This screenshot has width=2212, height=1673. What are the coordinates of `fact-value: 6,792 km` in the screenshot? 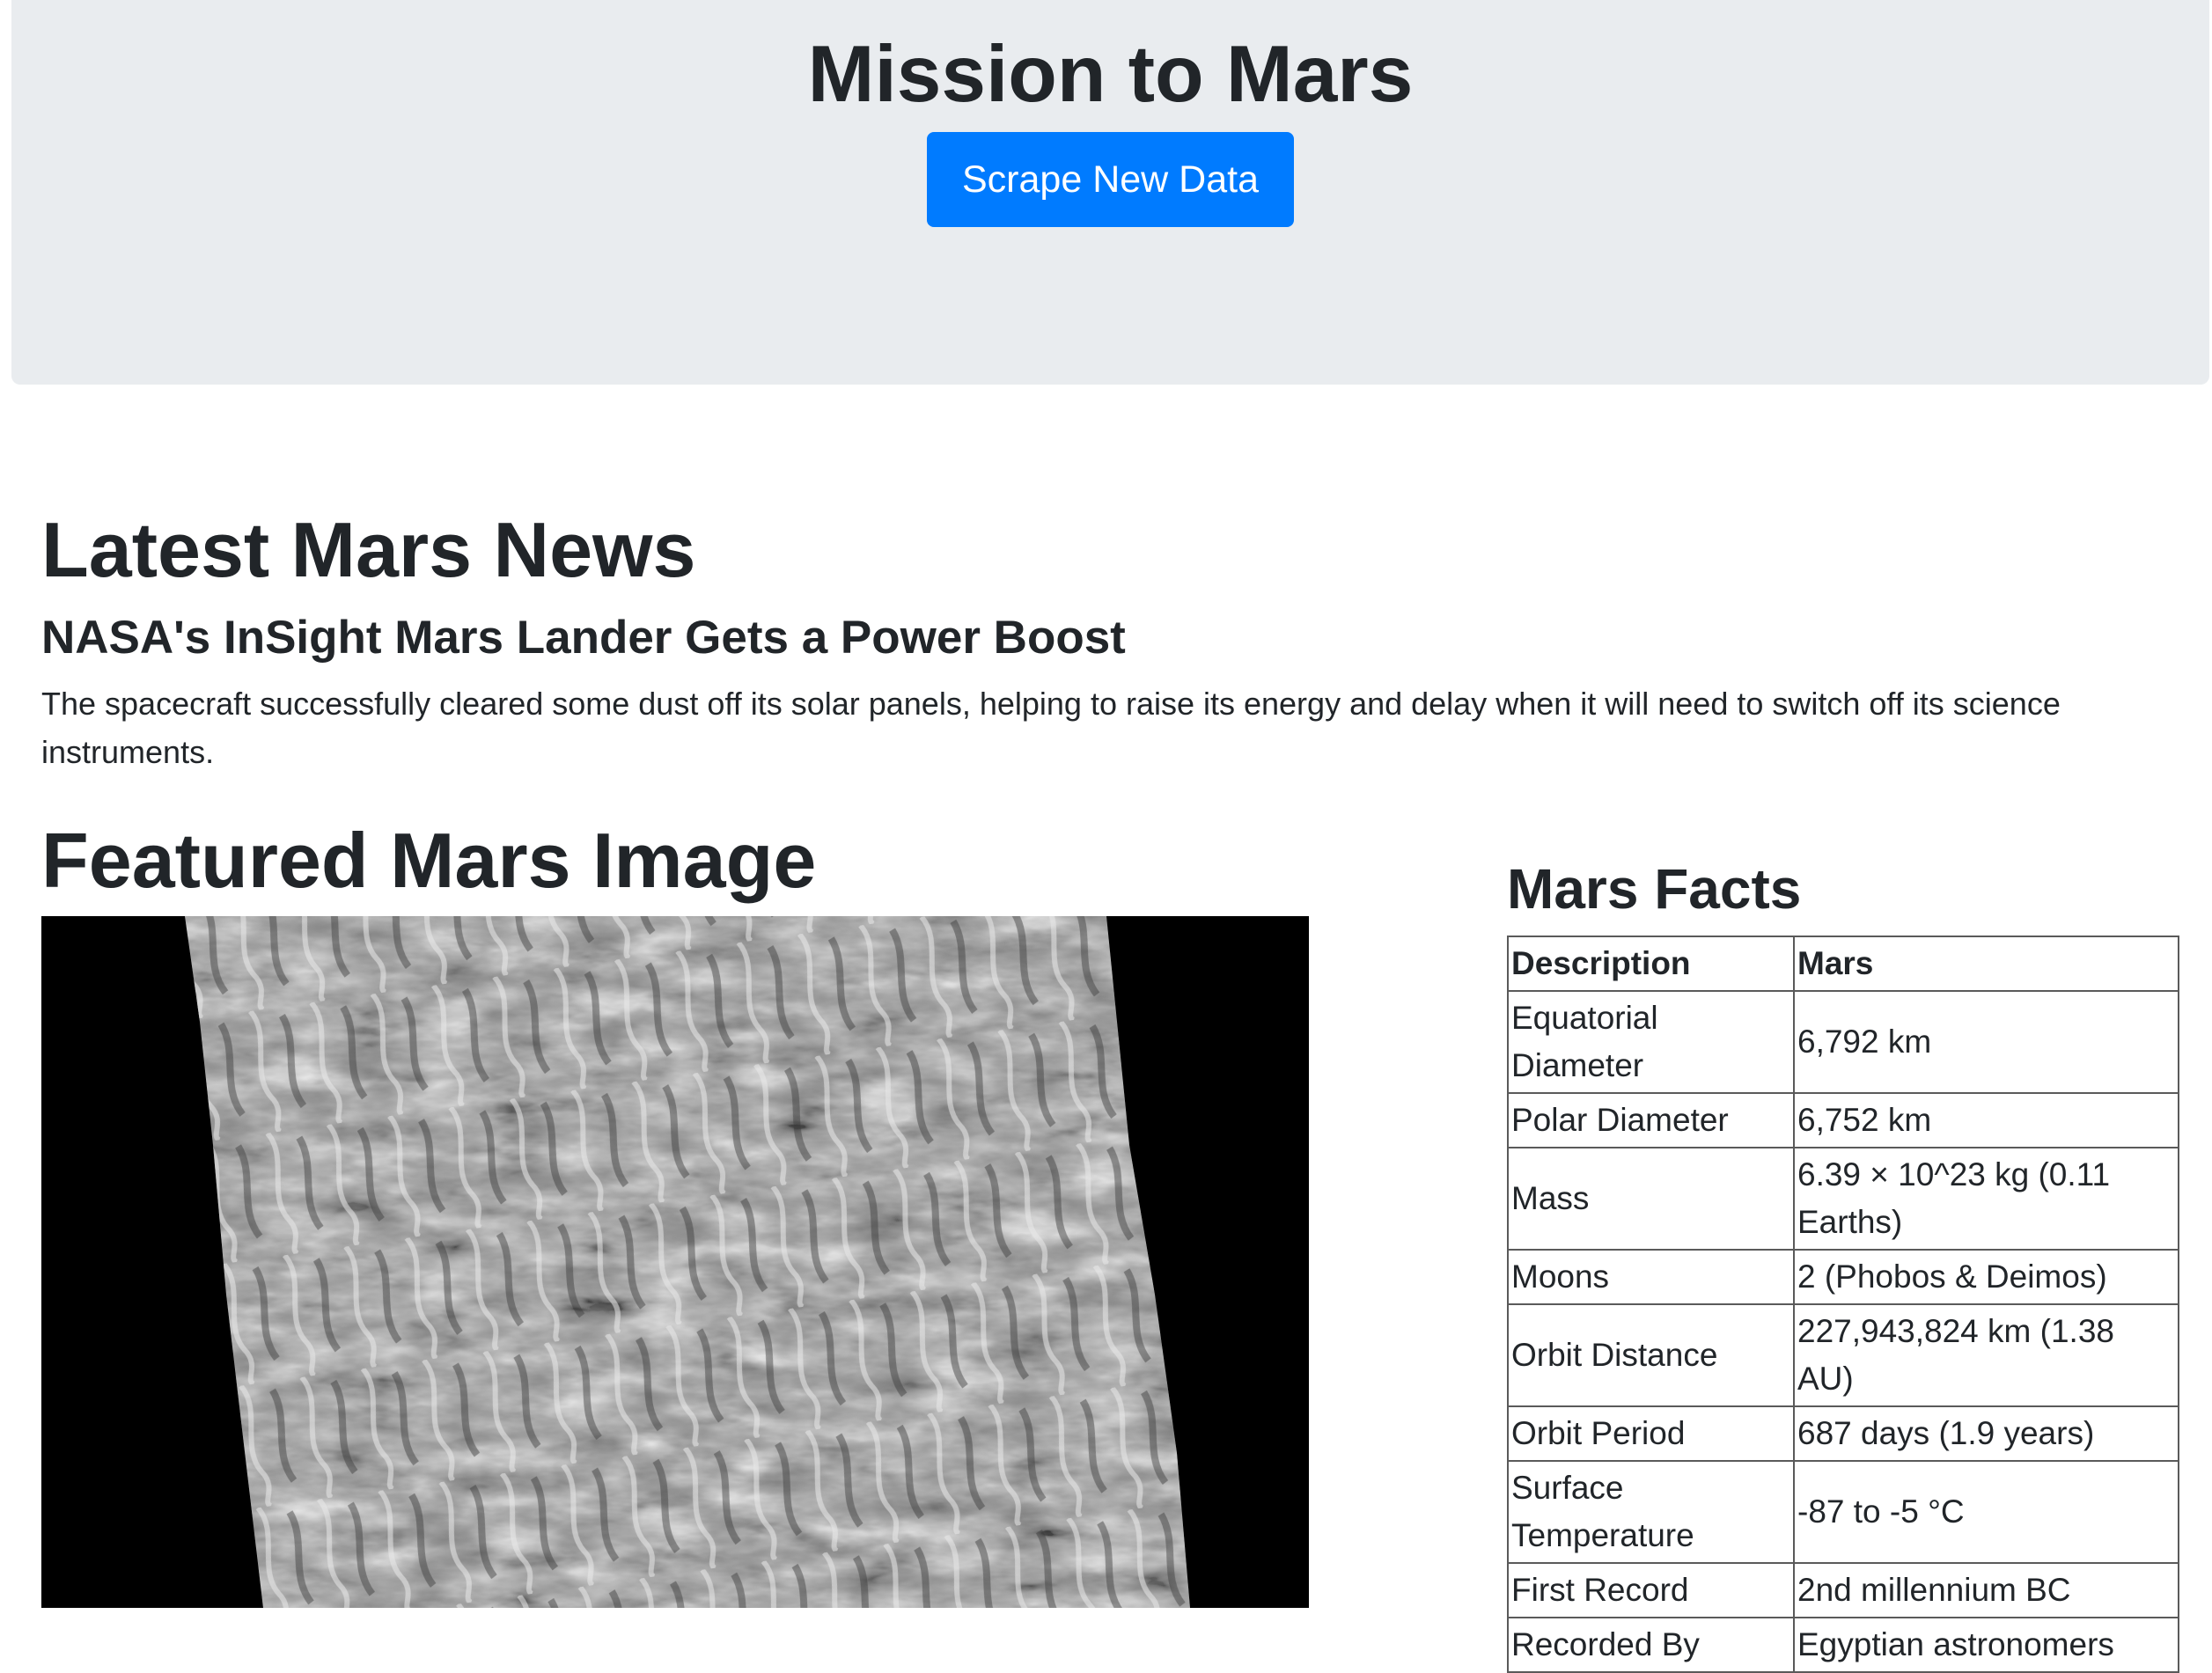 It's located at (1986, 1042).